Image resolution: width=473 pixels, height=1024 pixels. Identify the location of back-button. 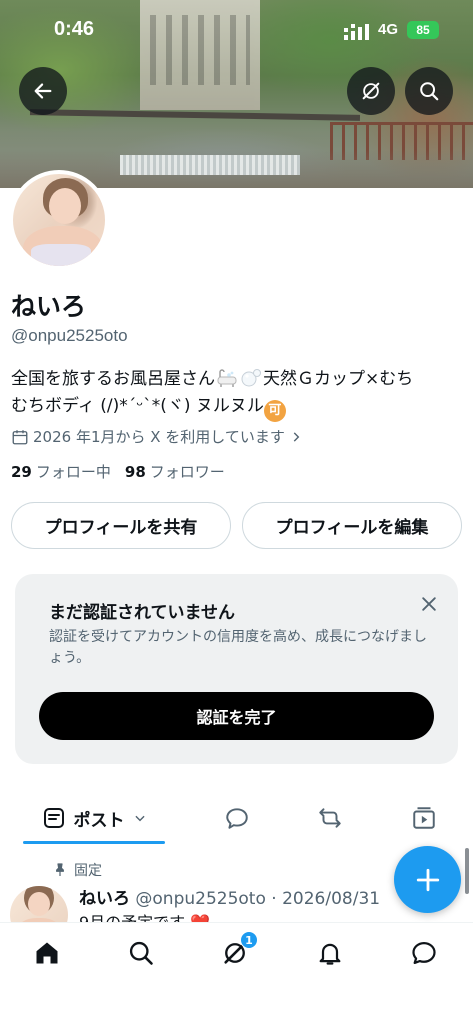
(43, 91).